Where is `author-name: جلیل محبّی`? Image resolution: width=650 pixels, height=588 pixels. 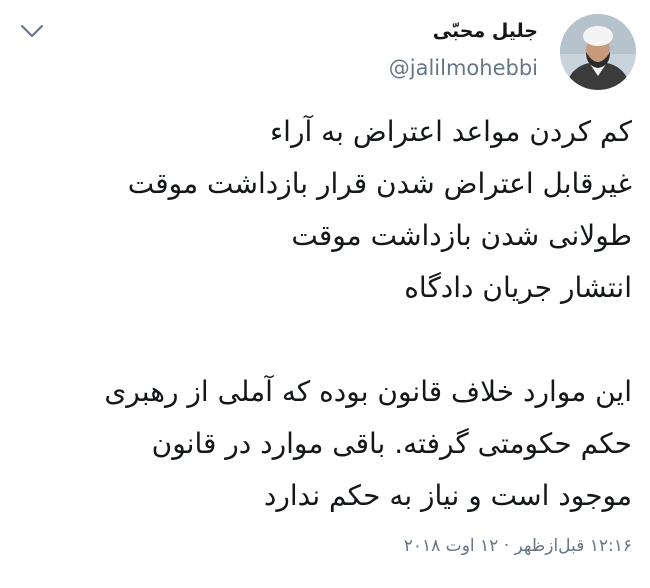
author-name: جلیل محبّی is located at coordinates (485, 31).